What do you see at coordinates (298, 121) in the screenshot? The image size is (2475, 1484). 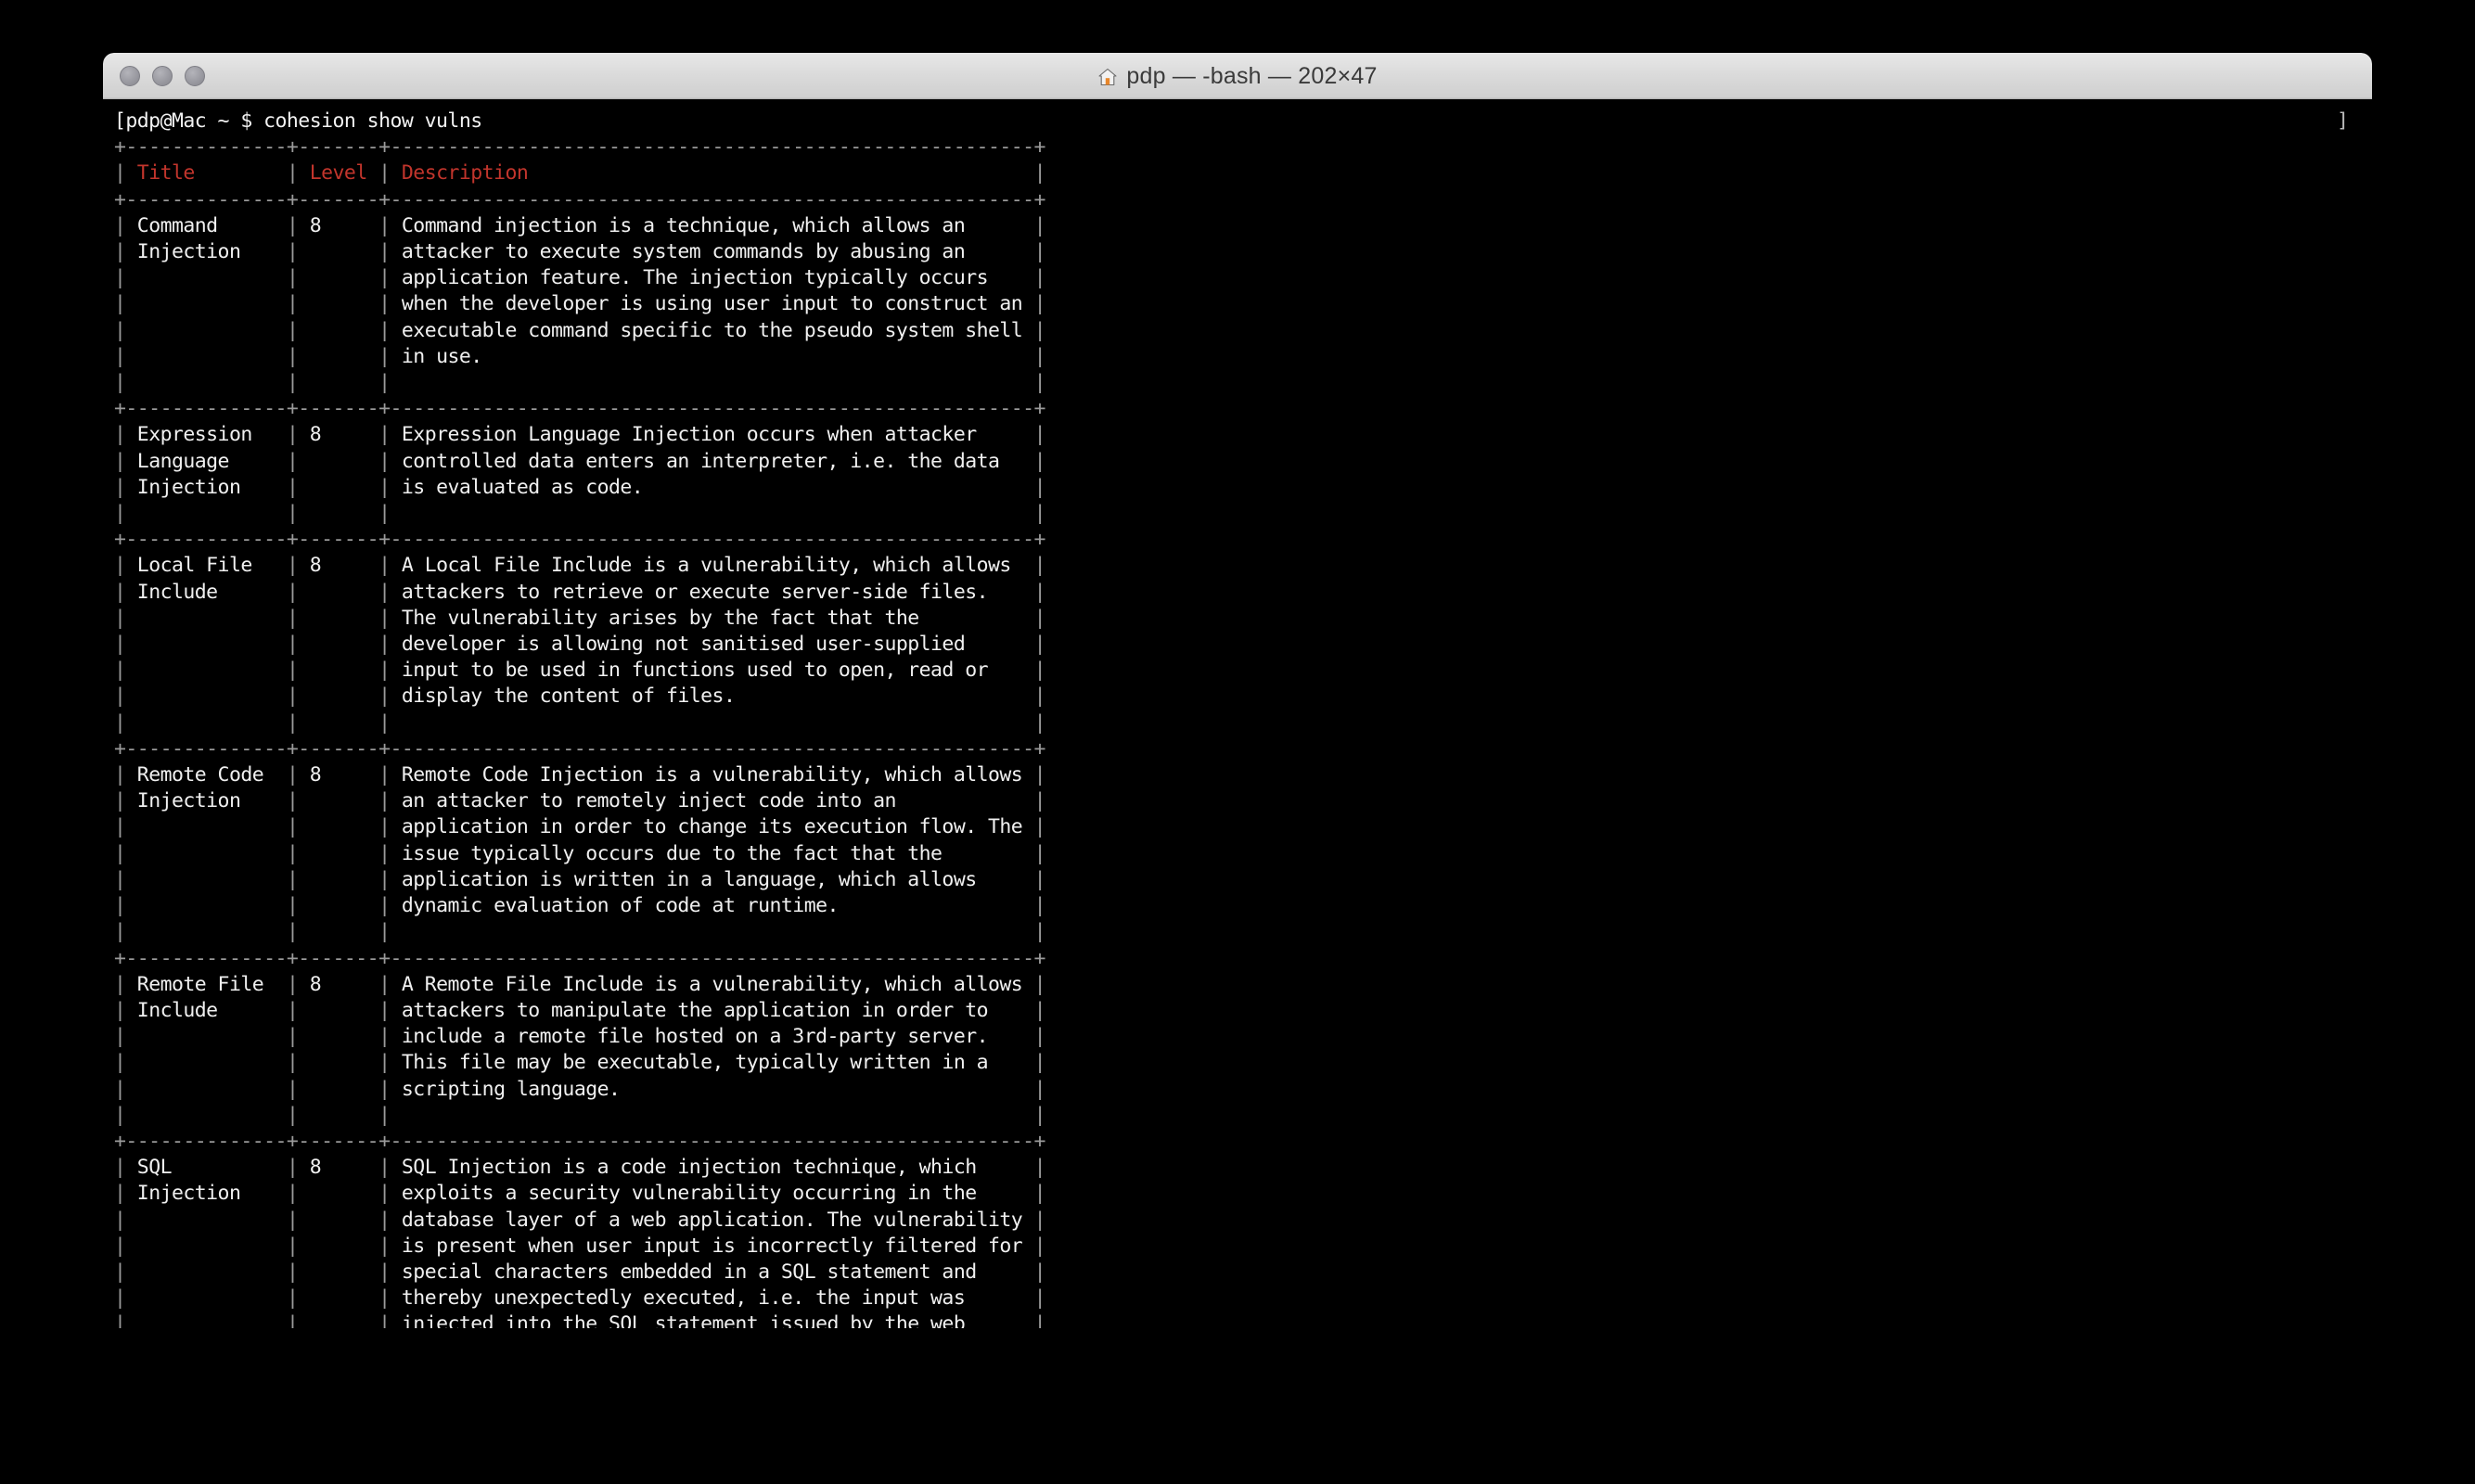 I see `shell-prompt-text: [pdp@Mac ~ $ cohesion show vulns` at bounding box center [298, 121].